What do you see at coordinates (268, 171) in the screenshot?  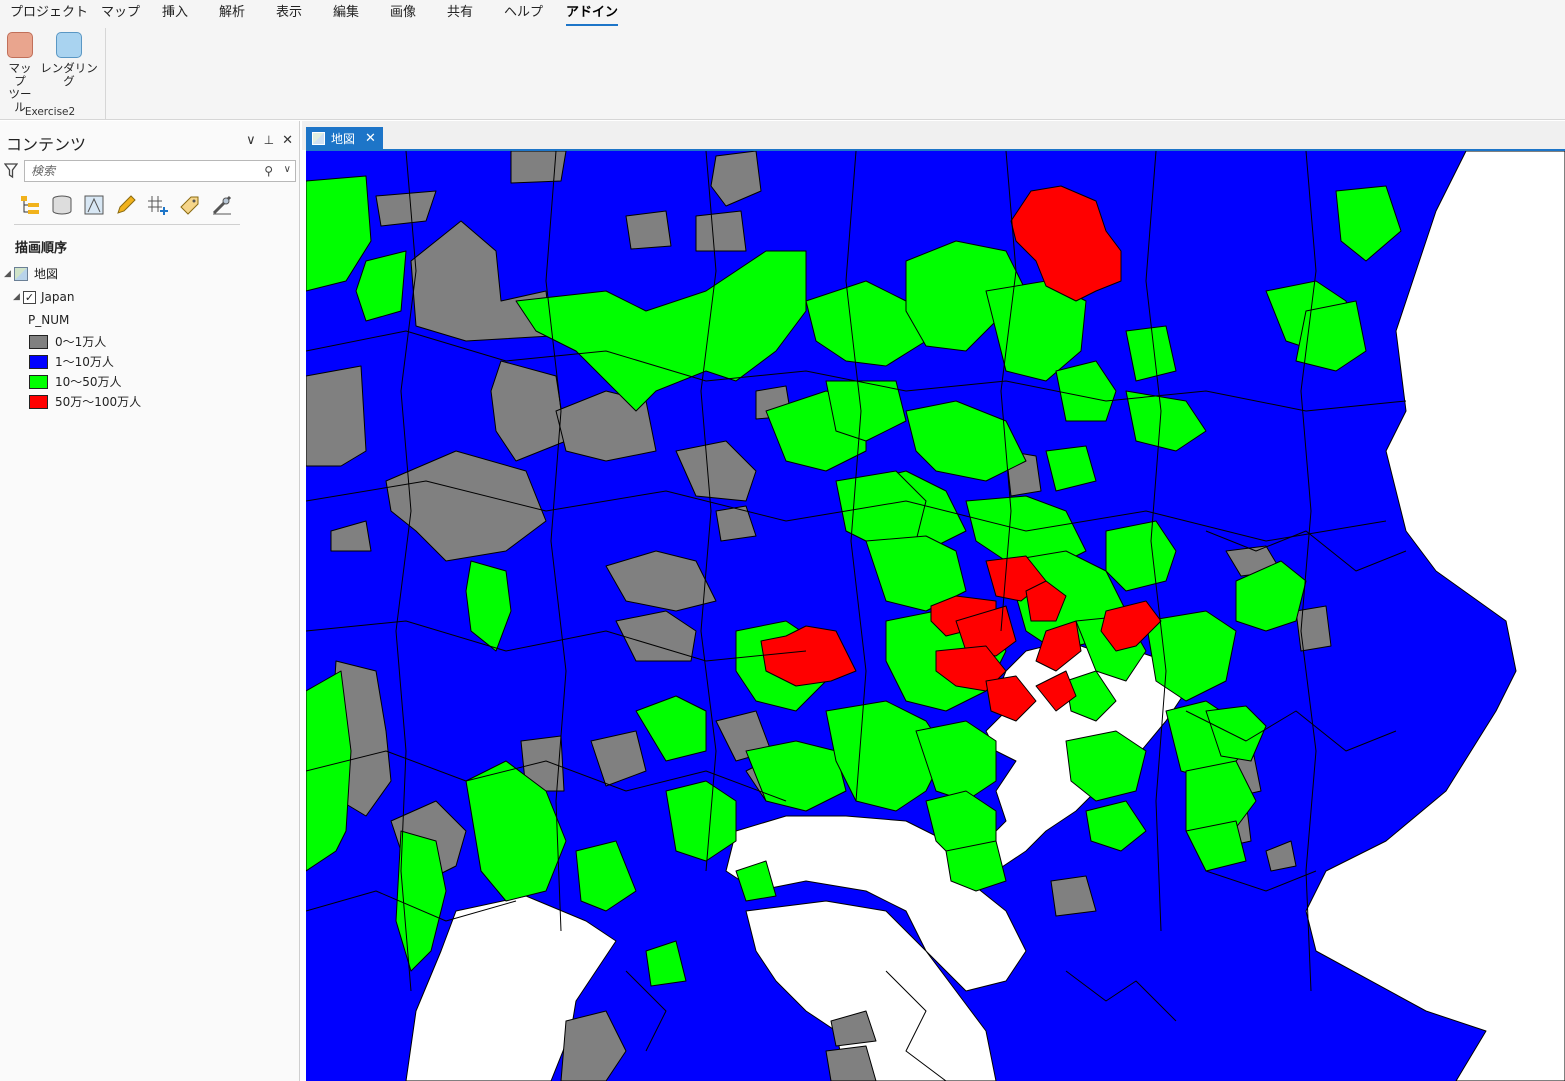 I see `search-icon: ⚲` at bounding box center [268, 171].